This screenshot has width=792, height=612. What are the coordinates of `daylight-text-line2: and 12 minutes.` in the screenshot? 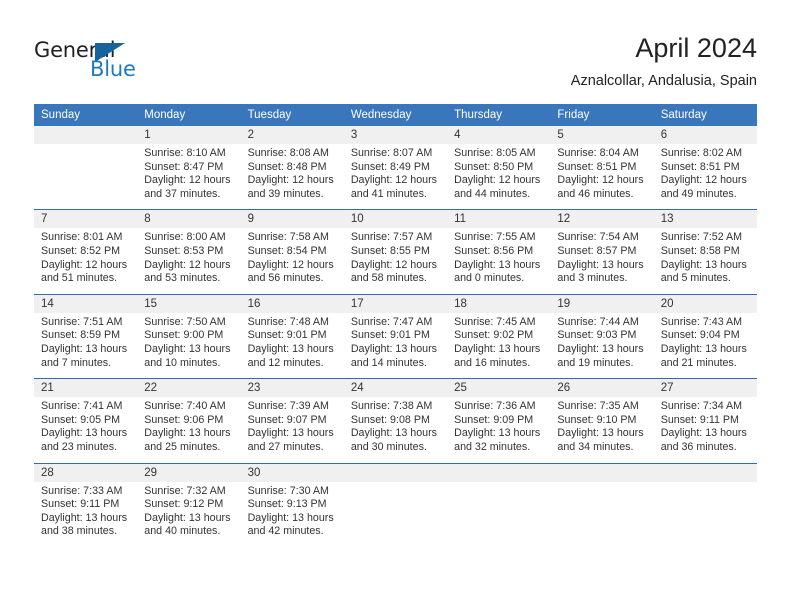 It's located at (285, 362).